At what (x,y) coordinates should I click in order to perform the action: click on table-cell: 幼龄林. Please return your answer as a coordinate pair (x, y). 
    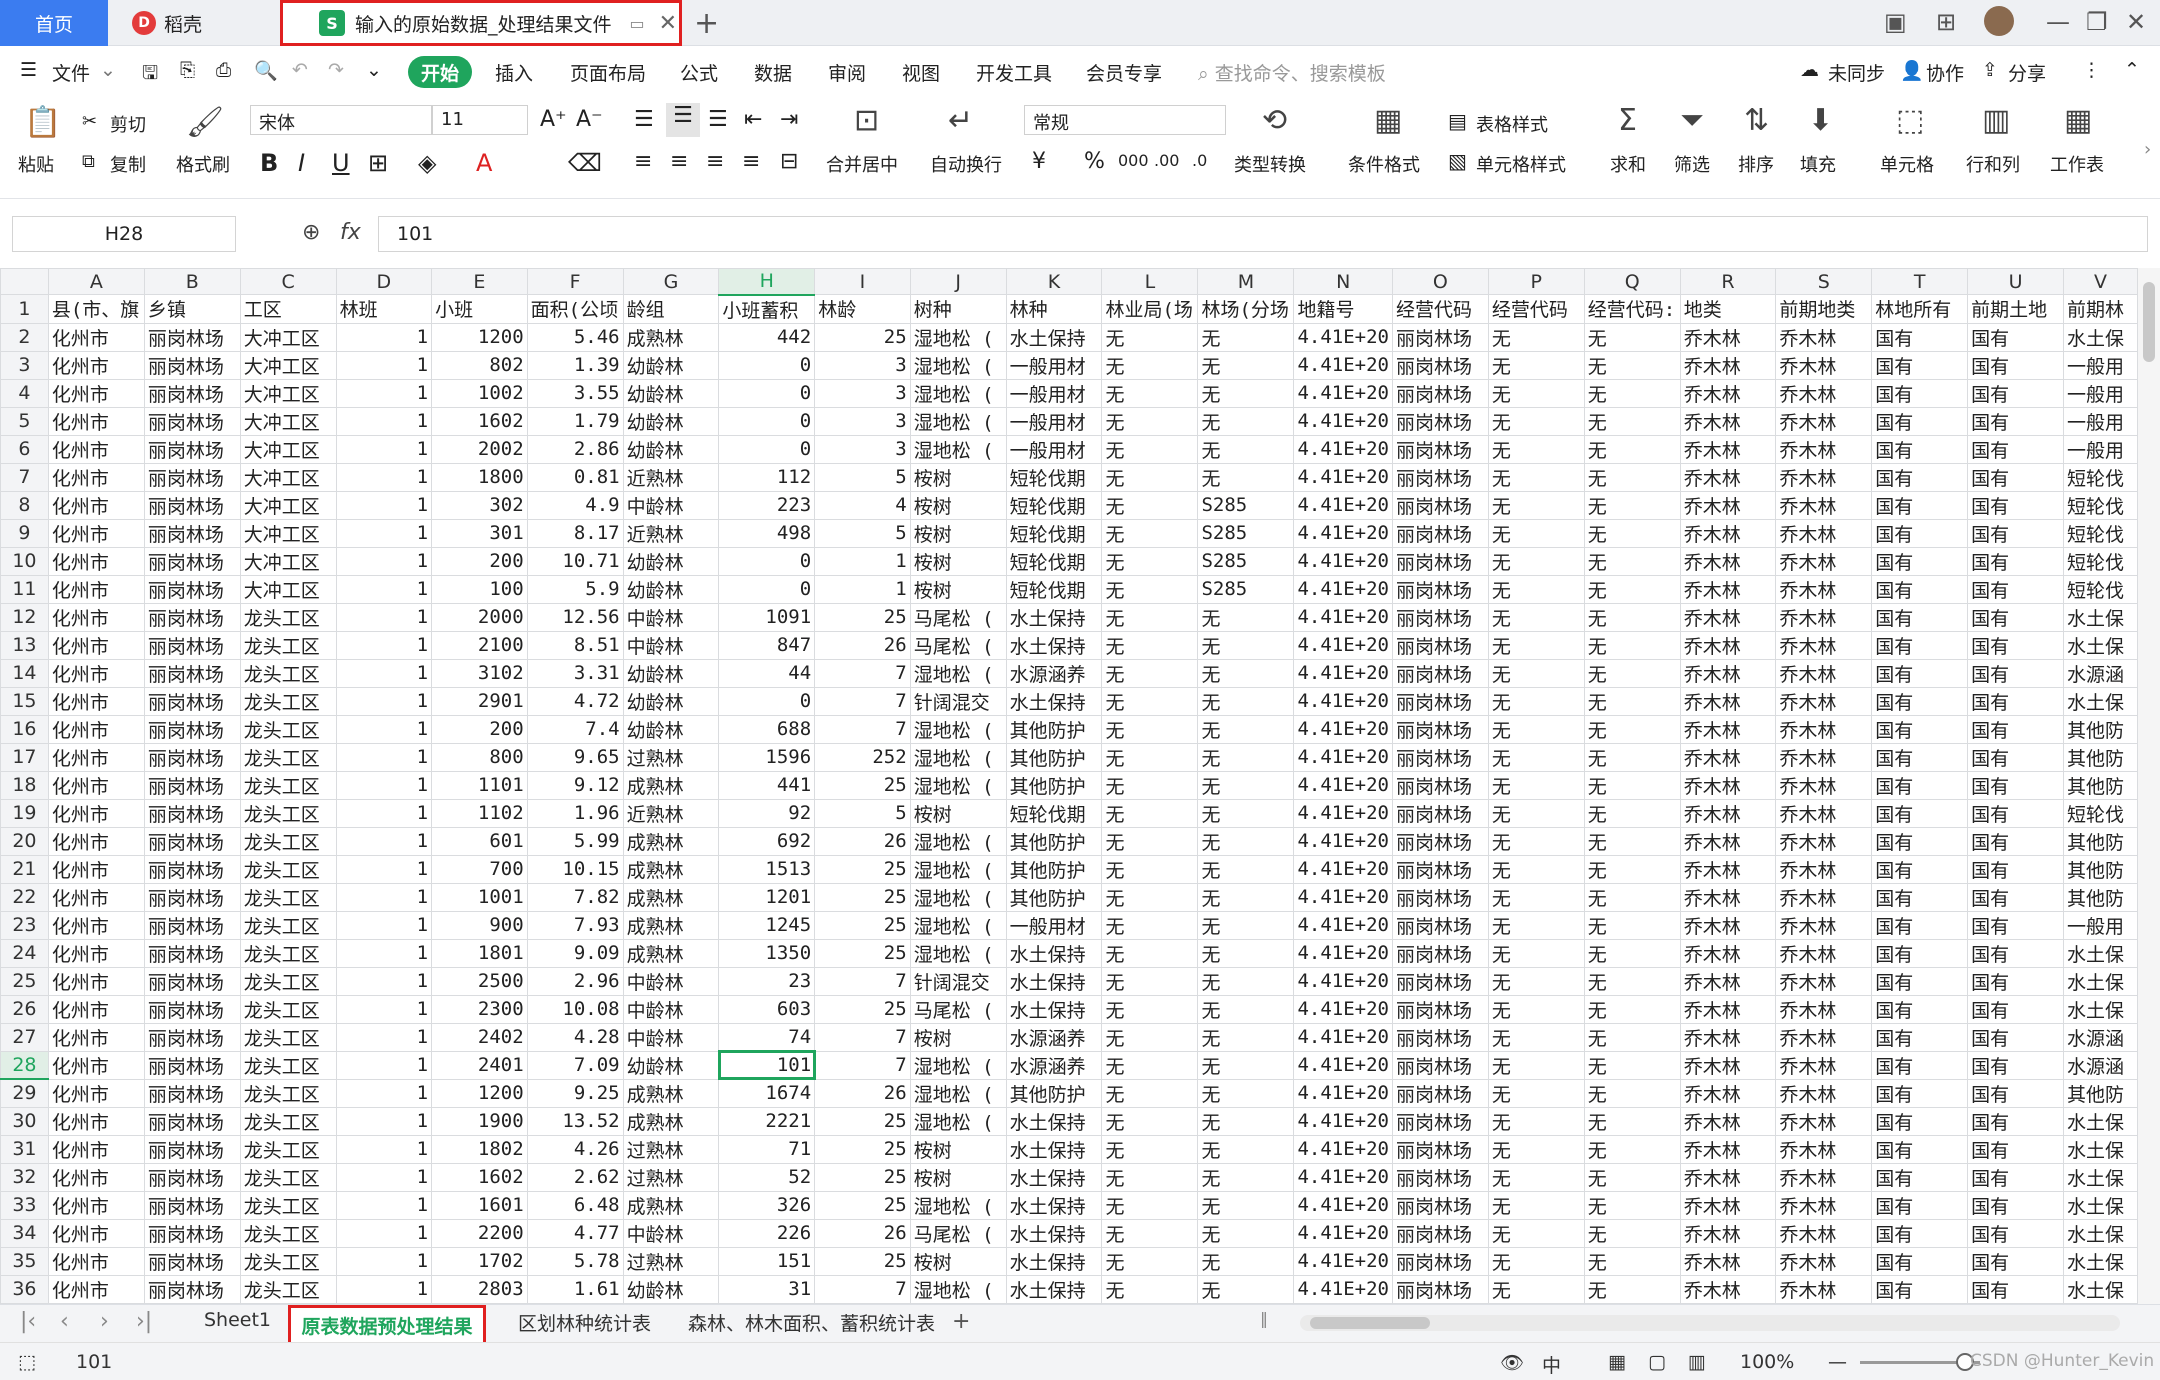
    Looking at the image, I should click on (671, 701).